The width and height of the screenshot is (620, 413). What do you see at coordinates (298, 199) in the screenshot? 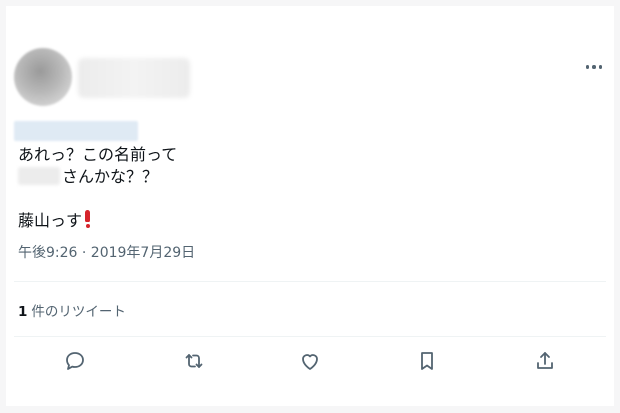
I see `tweet-text-spacer` at bounding box center [298, 199].